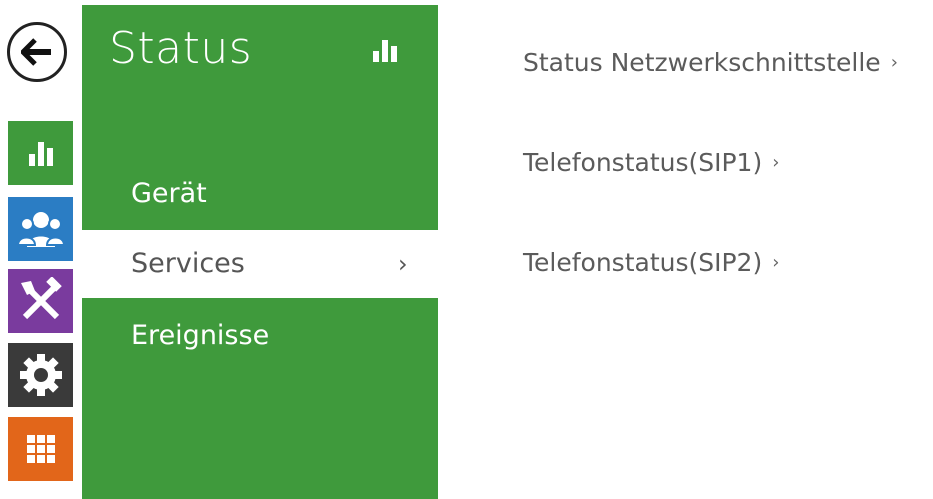 This screenshot has height=499, width=933. What do you see at coordinates (260, 194) in the screenshot?
I see `menu-item-geraet: Gerät` at bounding box center [260, 194].